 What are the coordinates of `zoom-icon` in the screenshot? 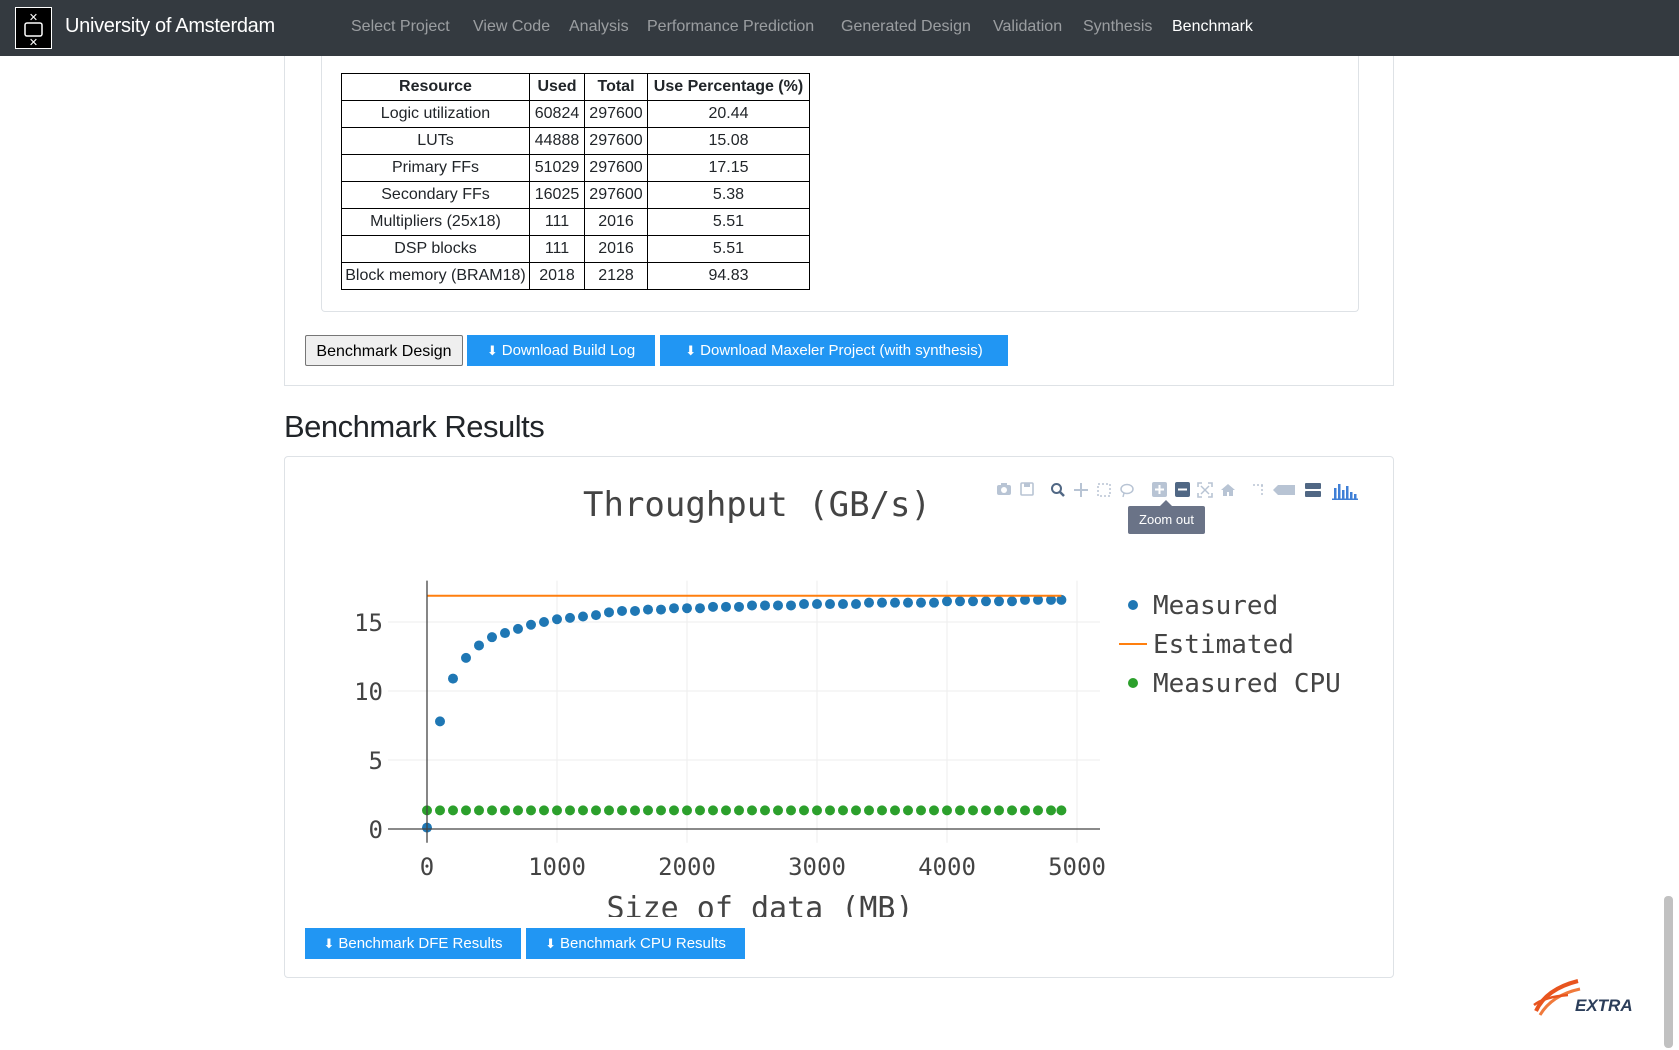 It's located at (1058, 491).